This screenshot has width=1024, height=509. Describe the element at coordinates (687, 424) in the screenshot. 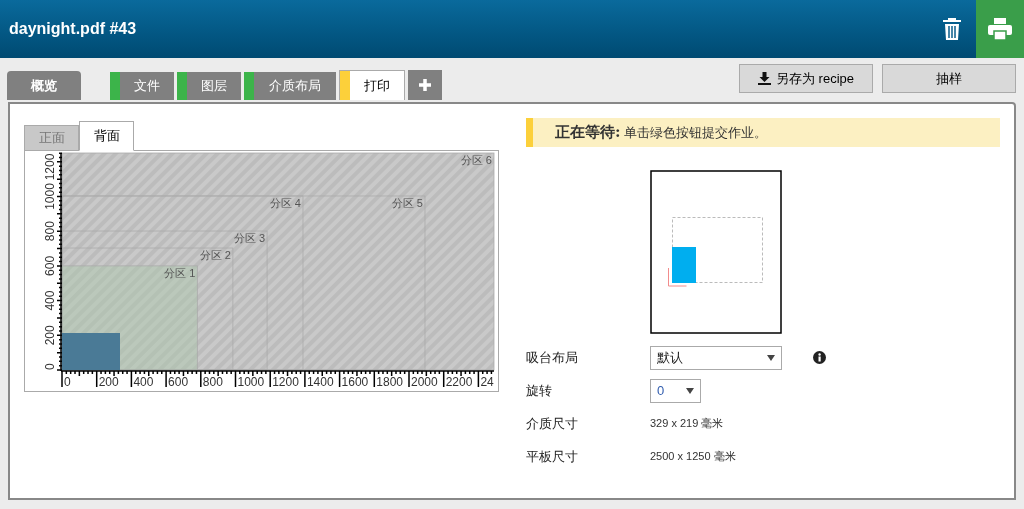

I see `field-value: 329 x 219 毫米` at that location.